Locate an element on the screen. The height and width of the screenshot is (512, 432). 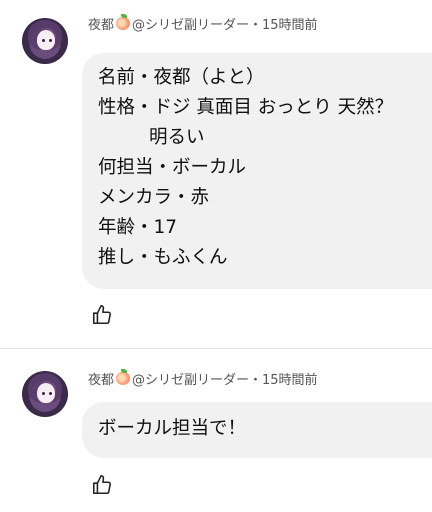
comment-line: ボーカル担当で！ is located at coordinates (172, 428).